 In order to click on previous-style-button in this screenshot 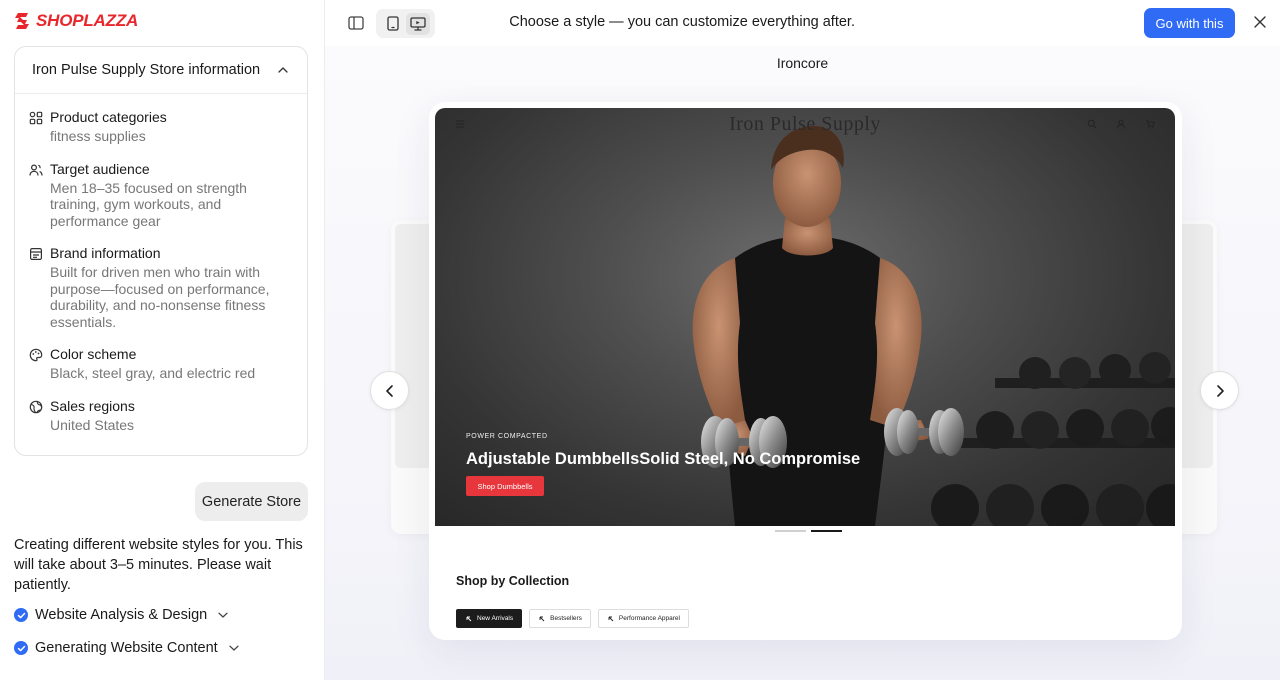, I will do `click(389, 390)`.